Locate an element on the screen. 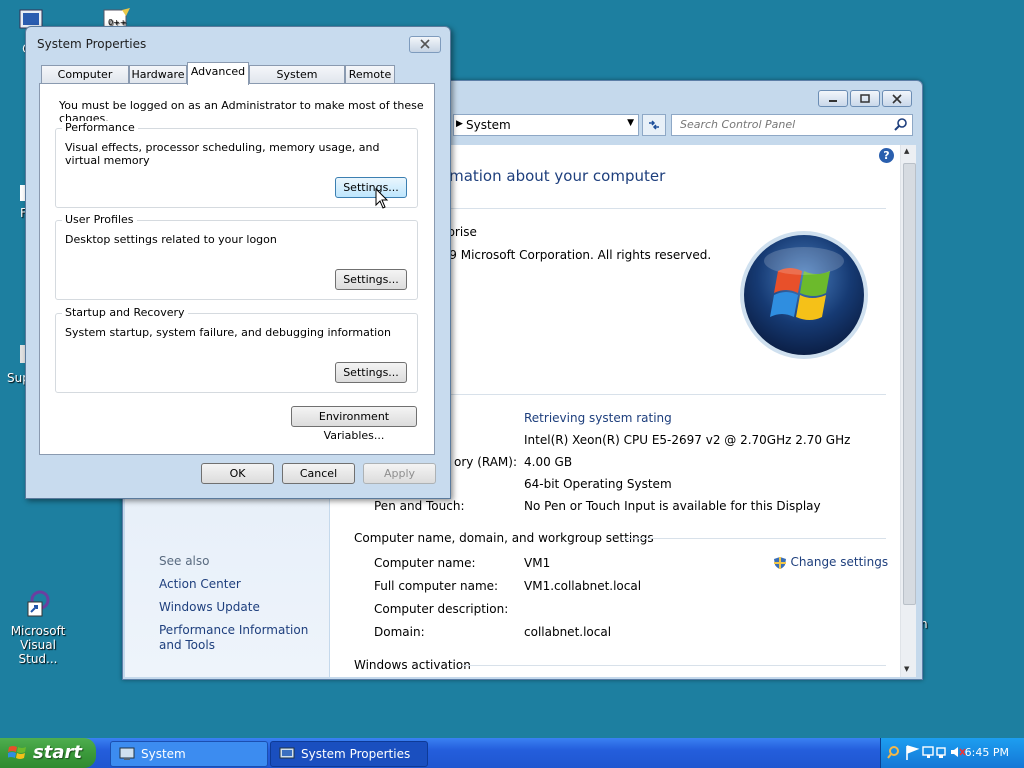  ram-label: ory (RAM): is located at coordinates (486, 462).